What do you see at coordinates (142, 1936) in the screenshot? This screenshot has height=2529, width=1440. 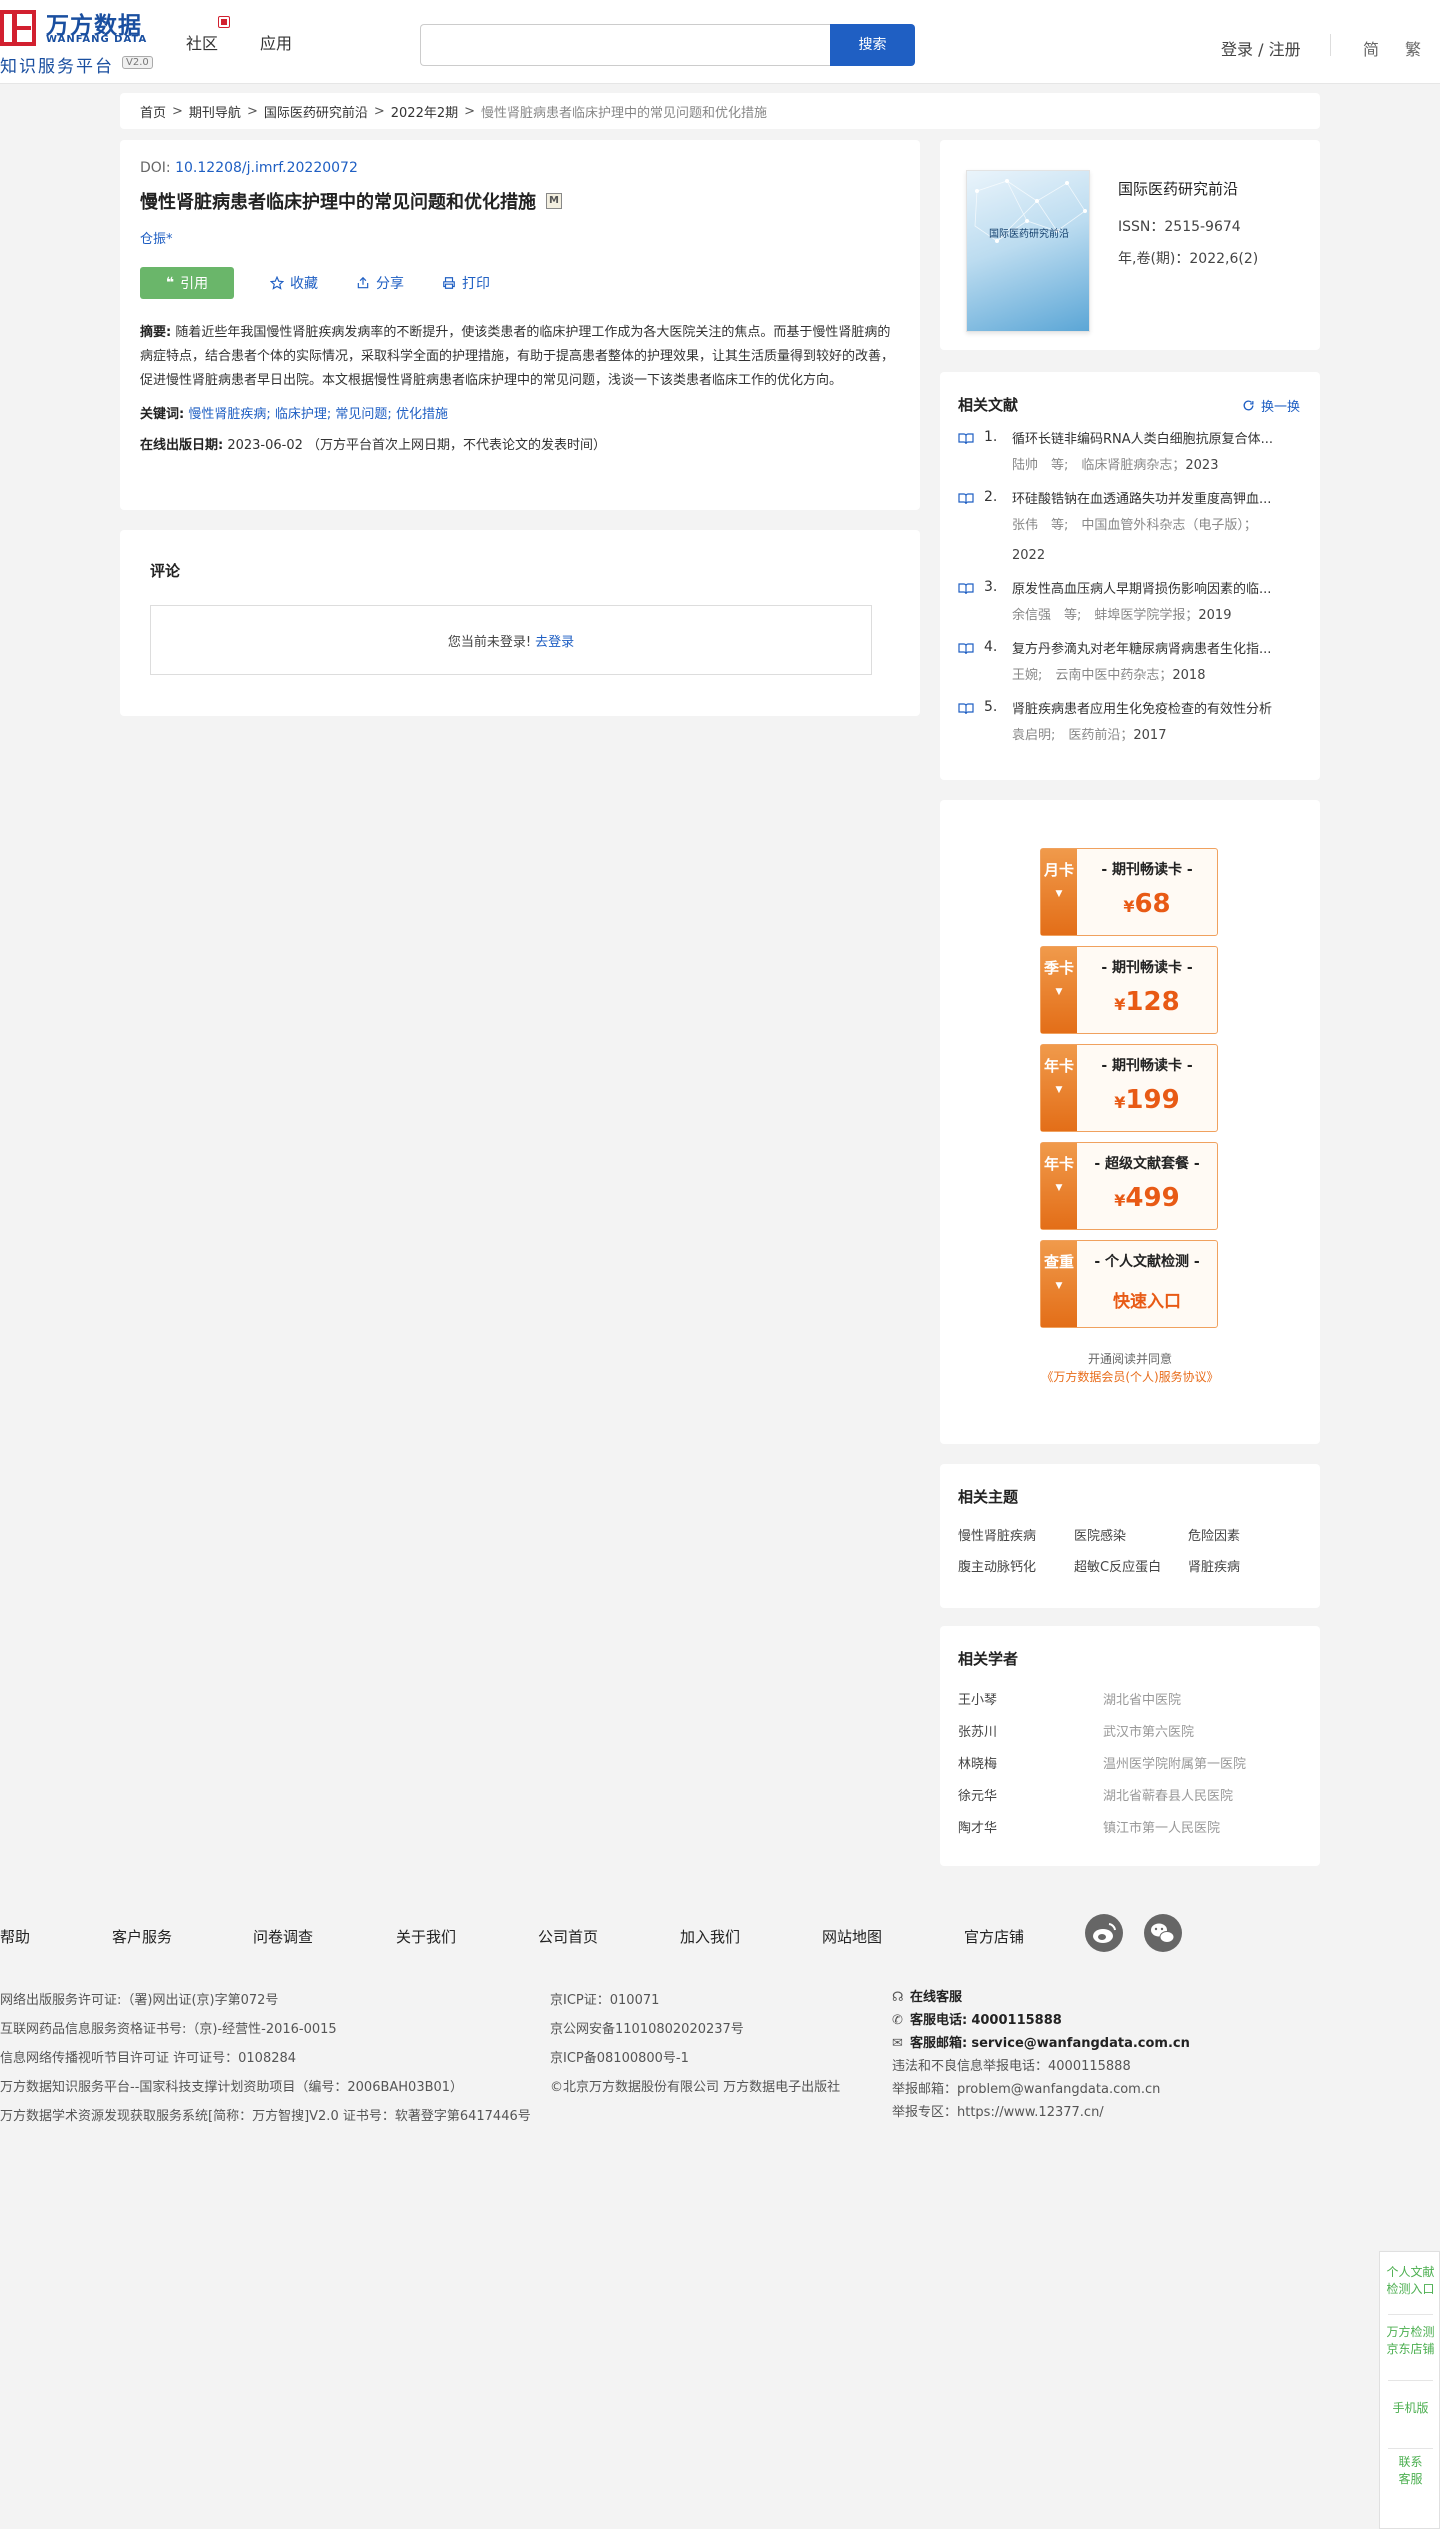 I see `footer-link-customer-service: 客户服务` at bounding box center [142, 1936].